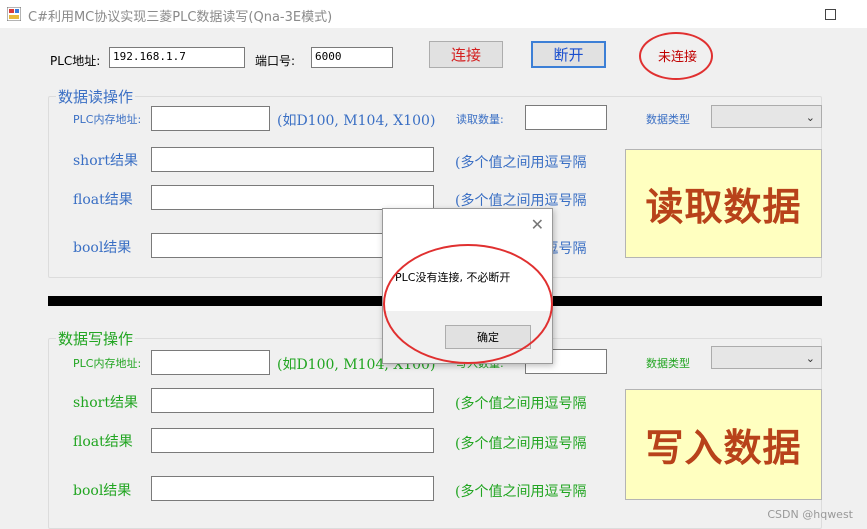 The image size is (867, 529). What do you see at coordinates (107, 119) in the screenshot?
I see `read-address-label: PLC内存地址:` at bounding box center [107, 119].